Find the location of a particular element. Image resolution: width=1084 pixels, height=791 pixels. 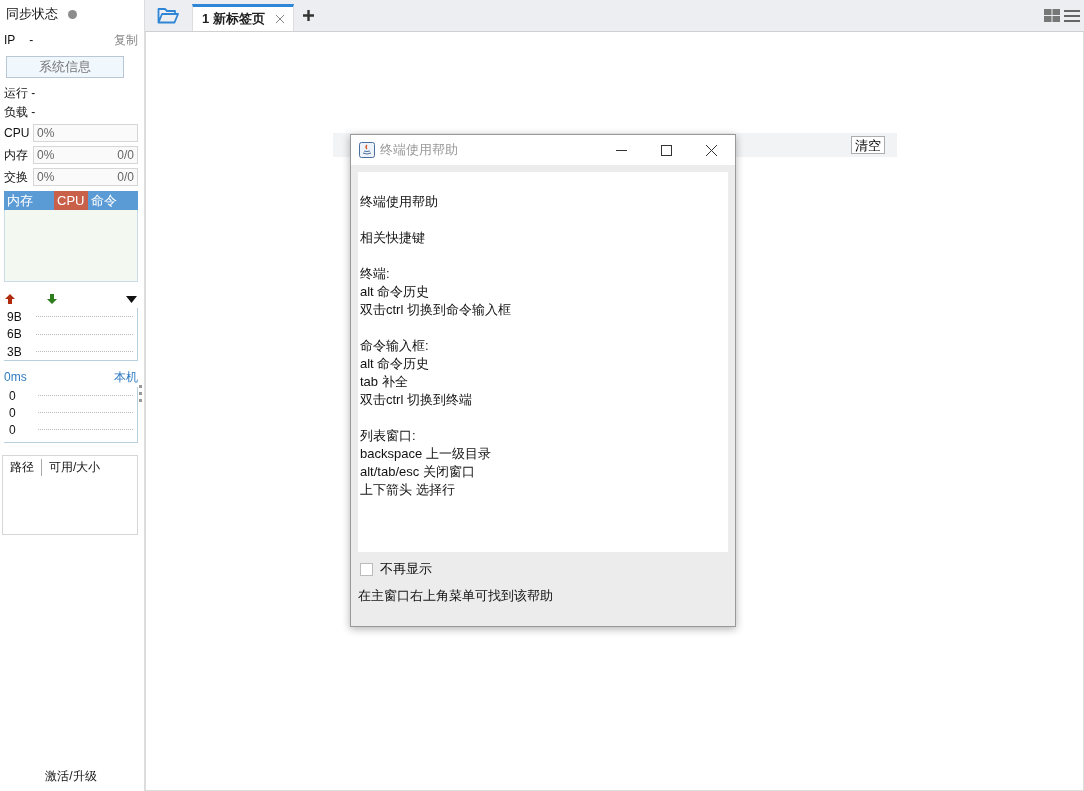

help-text-line: tab 补全 is located at coordinates (384, 382).